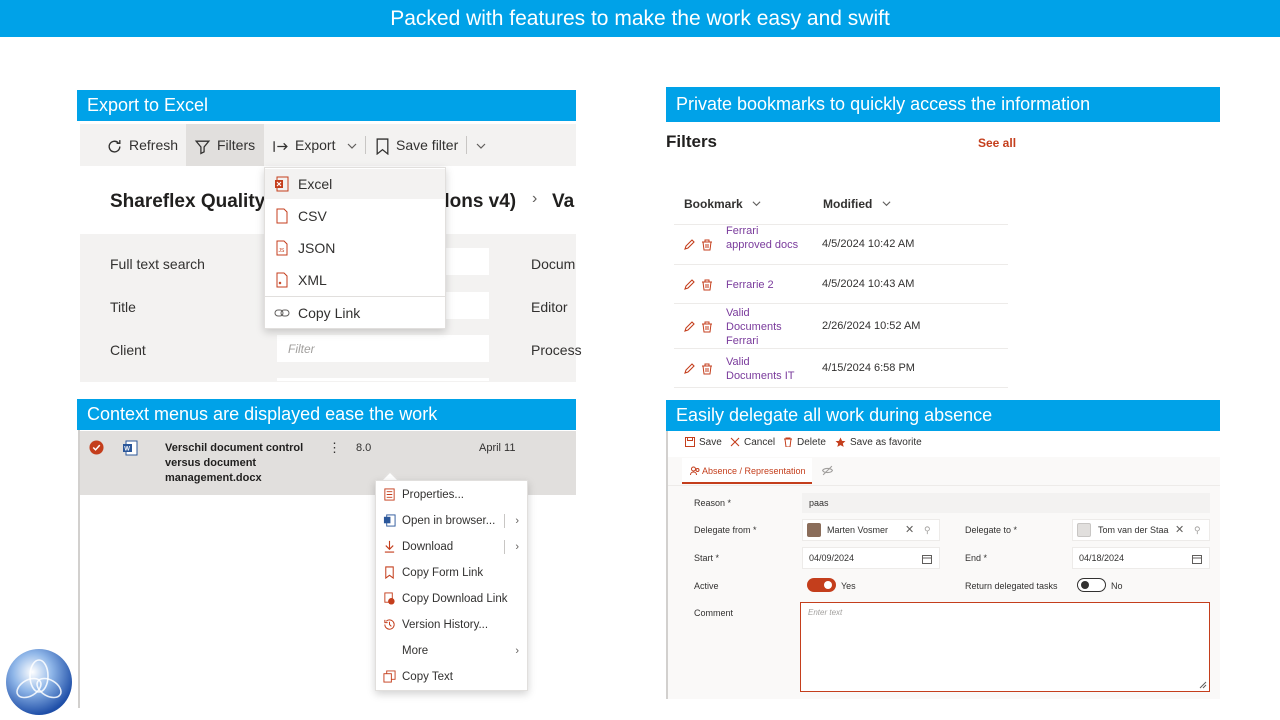 The image size is (1280, 720). Describe the element at coordinates (355, 216) in the screenshot. I see `export-csv-item: CSV` at that location.